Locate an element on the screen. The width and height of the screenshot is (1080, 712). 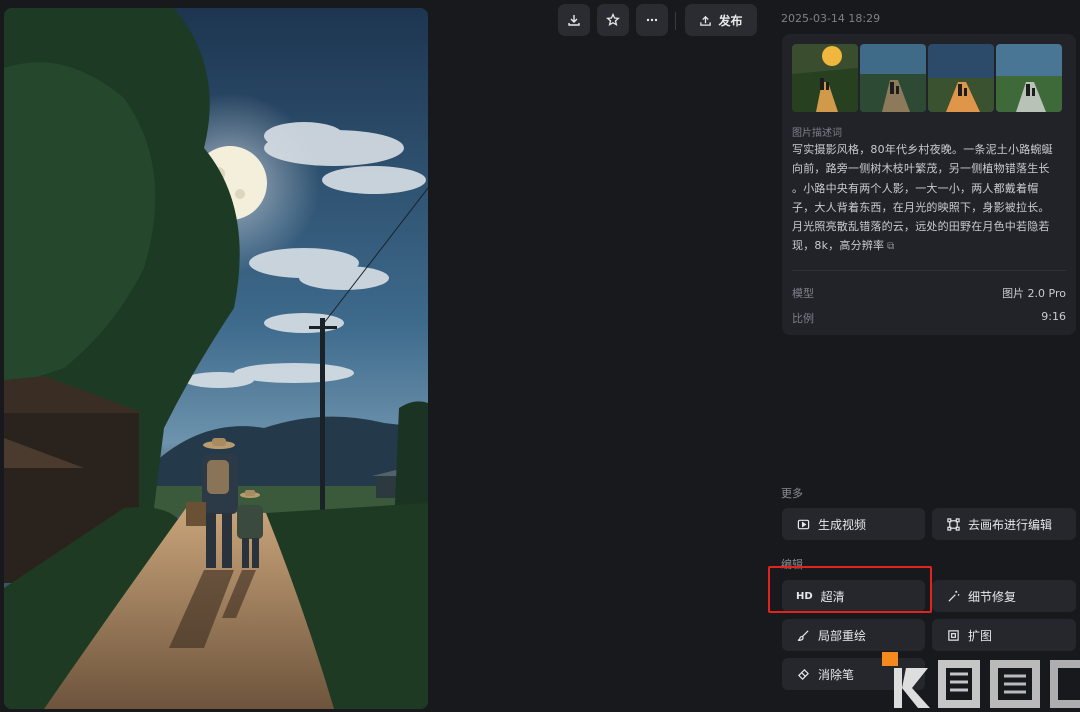
ratio-row: 比例 9:16 is located at coordinates (929, 318).